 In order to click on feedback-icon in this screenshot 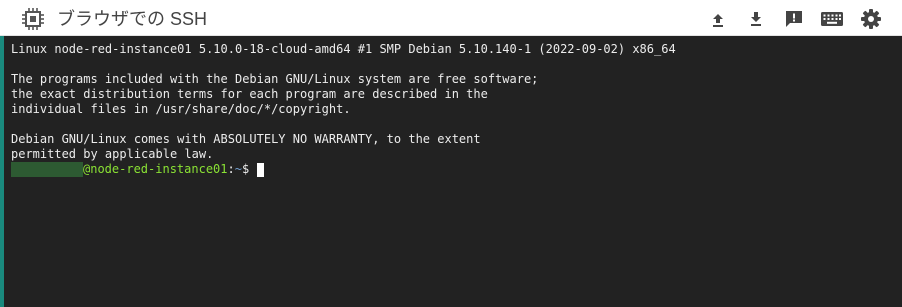, I will do `click(794, 19)`.